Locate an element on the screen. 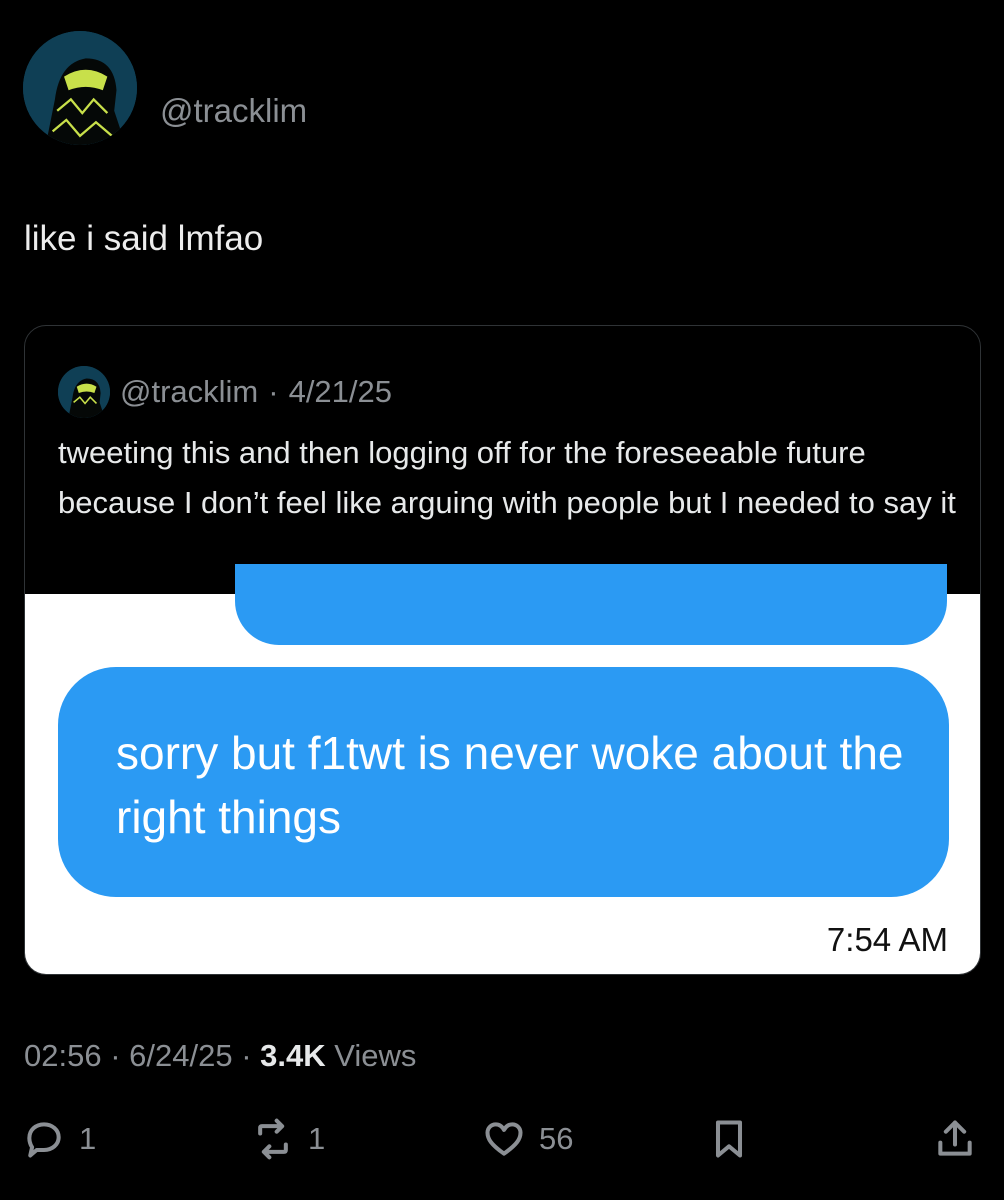 This screenshot has height=1200, width=1004. reply-count: 1 is located at coordinates (88, 1138).